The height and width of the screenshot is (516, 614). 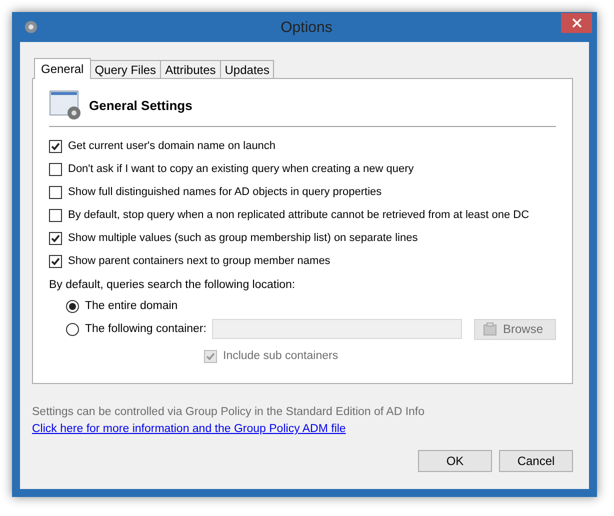 What do you see at coordinates (126, 69) in the screenshot?
I see `tab: Query Files` at bounding box center [126, 69].